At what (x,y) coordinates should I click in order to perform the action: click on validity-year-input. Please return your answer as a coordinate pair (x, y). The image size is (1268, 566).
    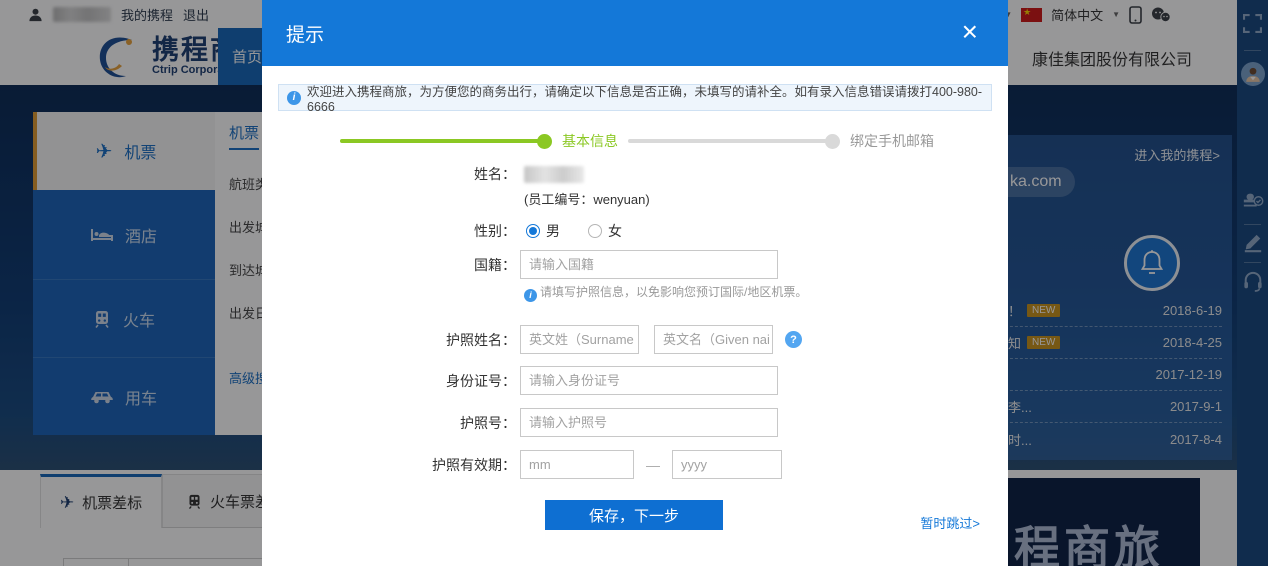
    Looking at the image, I should click on (727, 464).